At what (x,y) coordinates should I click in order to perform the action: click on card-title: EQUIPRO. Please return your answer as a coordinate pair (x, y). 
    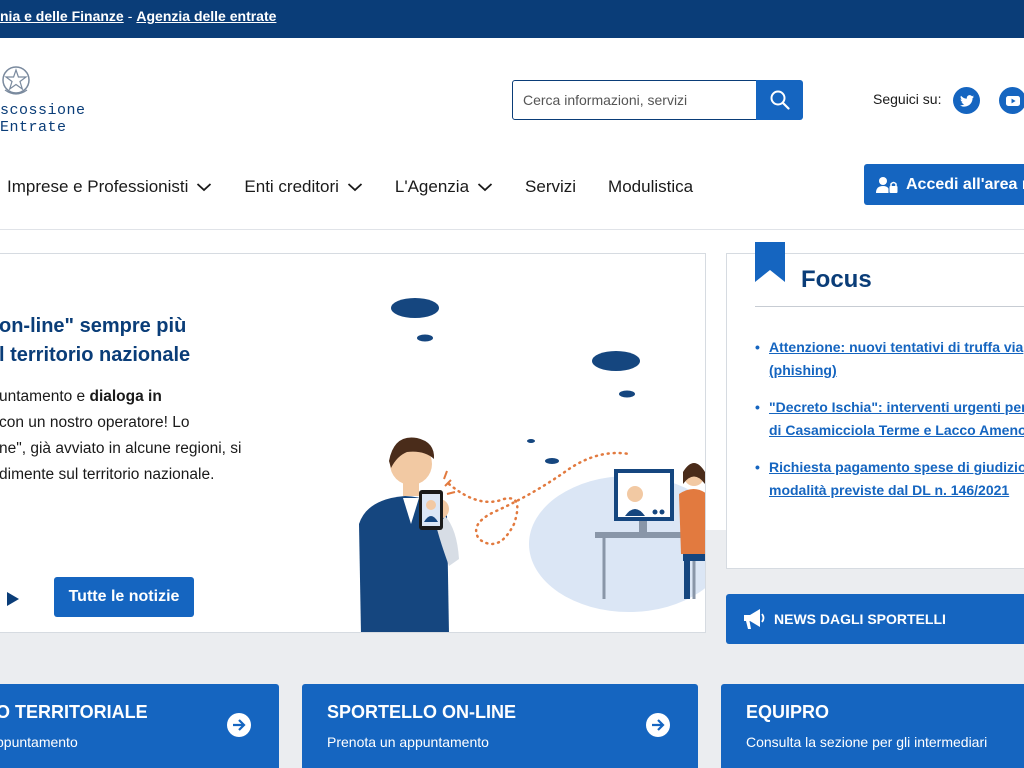
    Looking at the image, I should click on (788, 712).